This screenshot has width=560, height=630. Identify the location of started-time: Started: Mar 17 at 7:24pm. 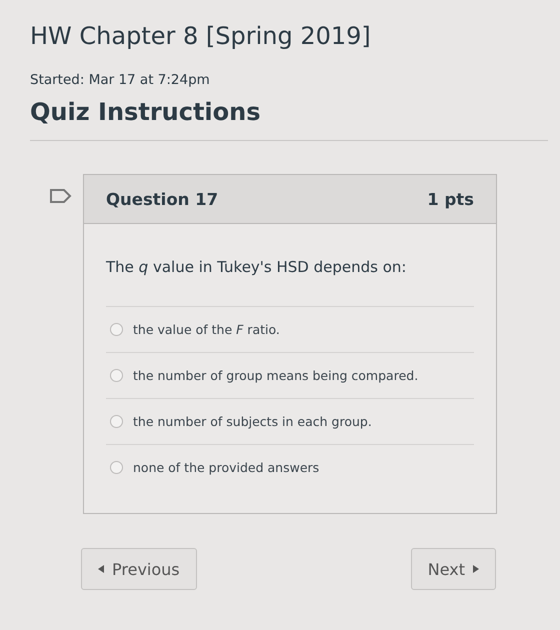
(120, 80).